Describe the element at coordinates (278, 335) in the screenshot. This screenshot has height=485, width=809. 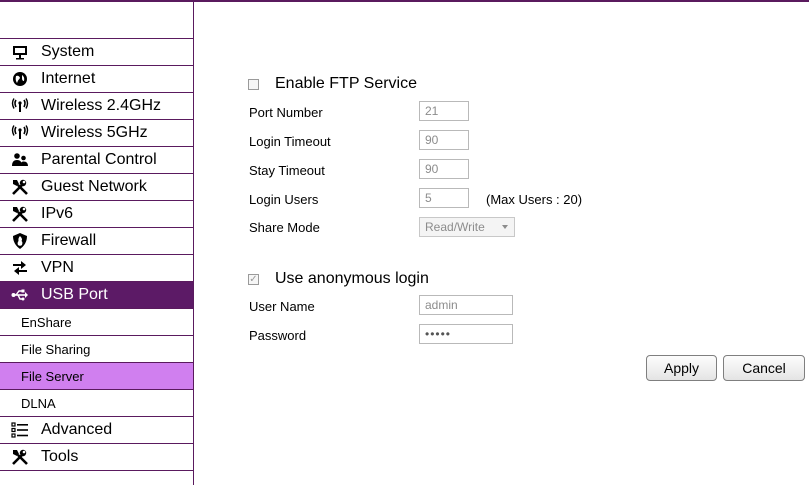
I see `password-label: Password` at that location.